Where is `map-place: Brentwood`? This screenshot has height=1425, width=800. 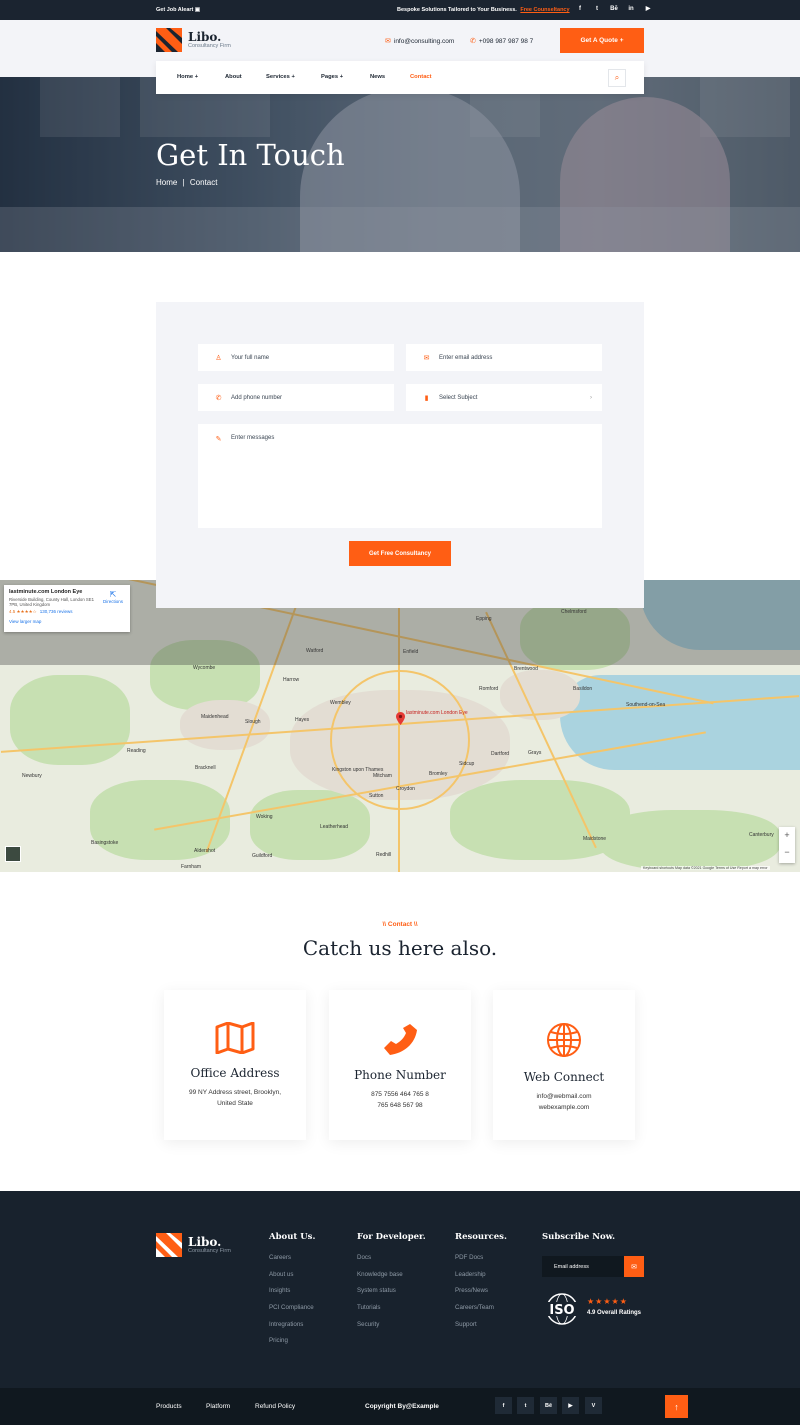
map-place: Brentwood is located at coordinates (526, 669).